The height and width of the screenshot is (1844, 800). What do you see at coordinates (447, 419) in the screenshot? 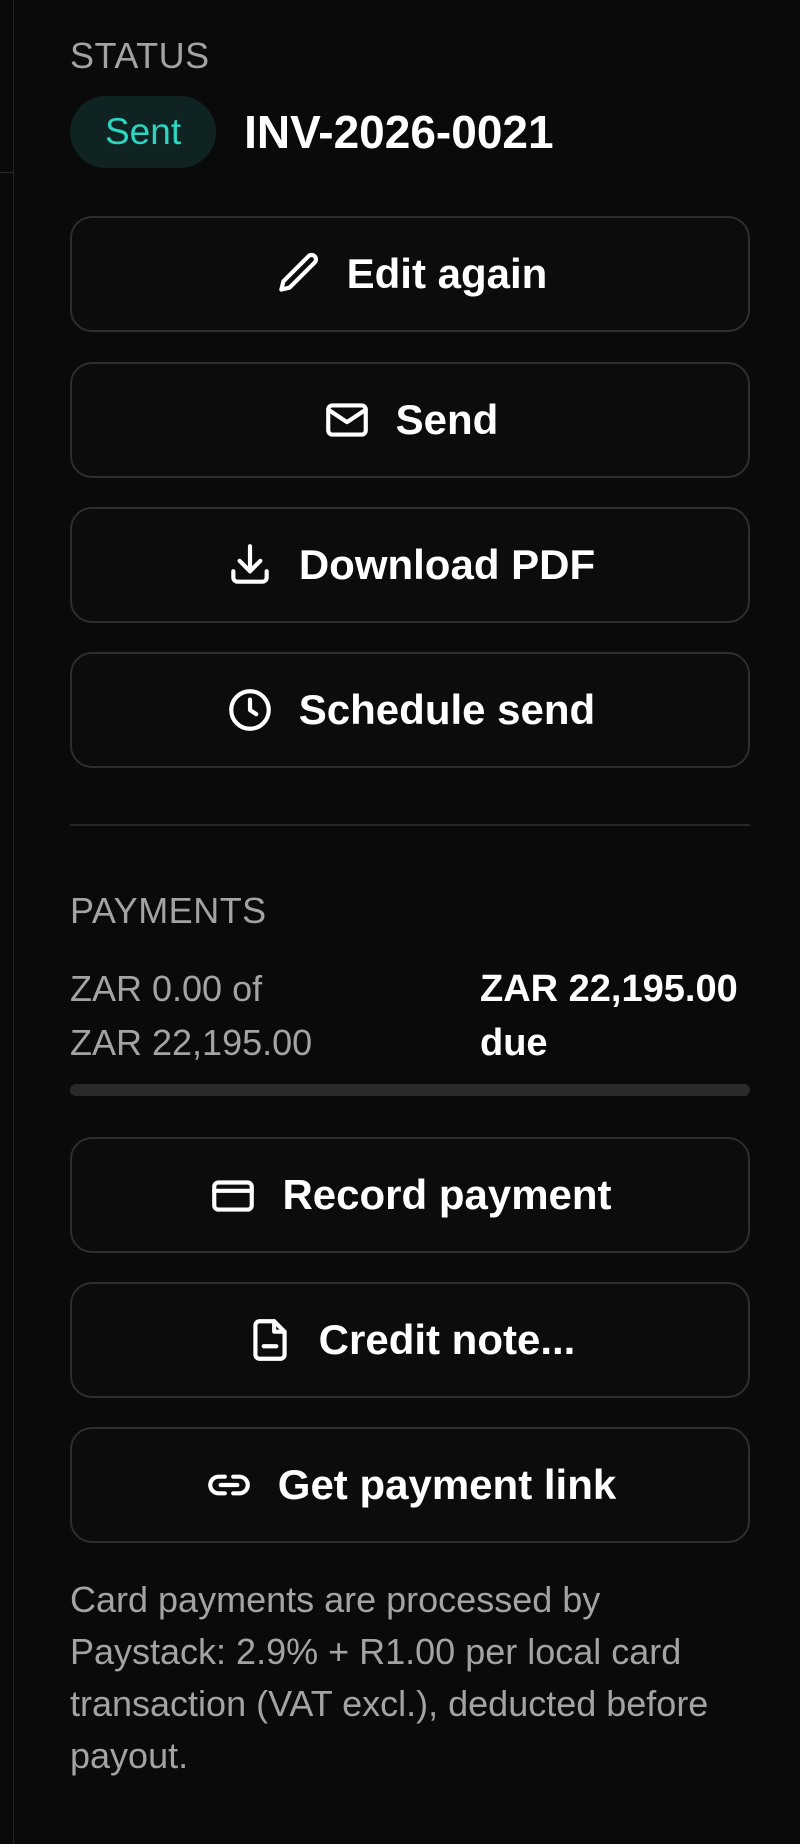
I see `send-label: Send` at bounding box center [447, 419].